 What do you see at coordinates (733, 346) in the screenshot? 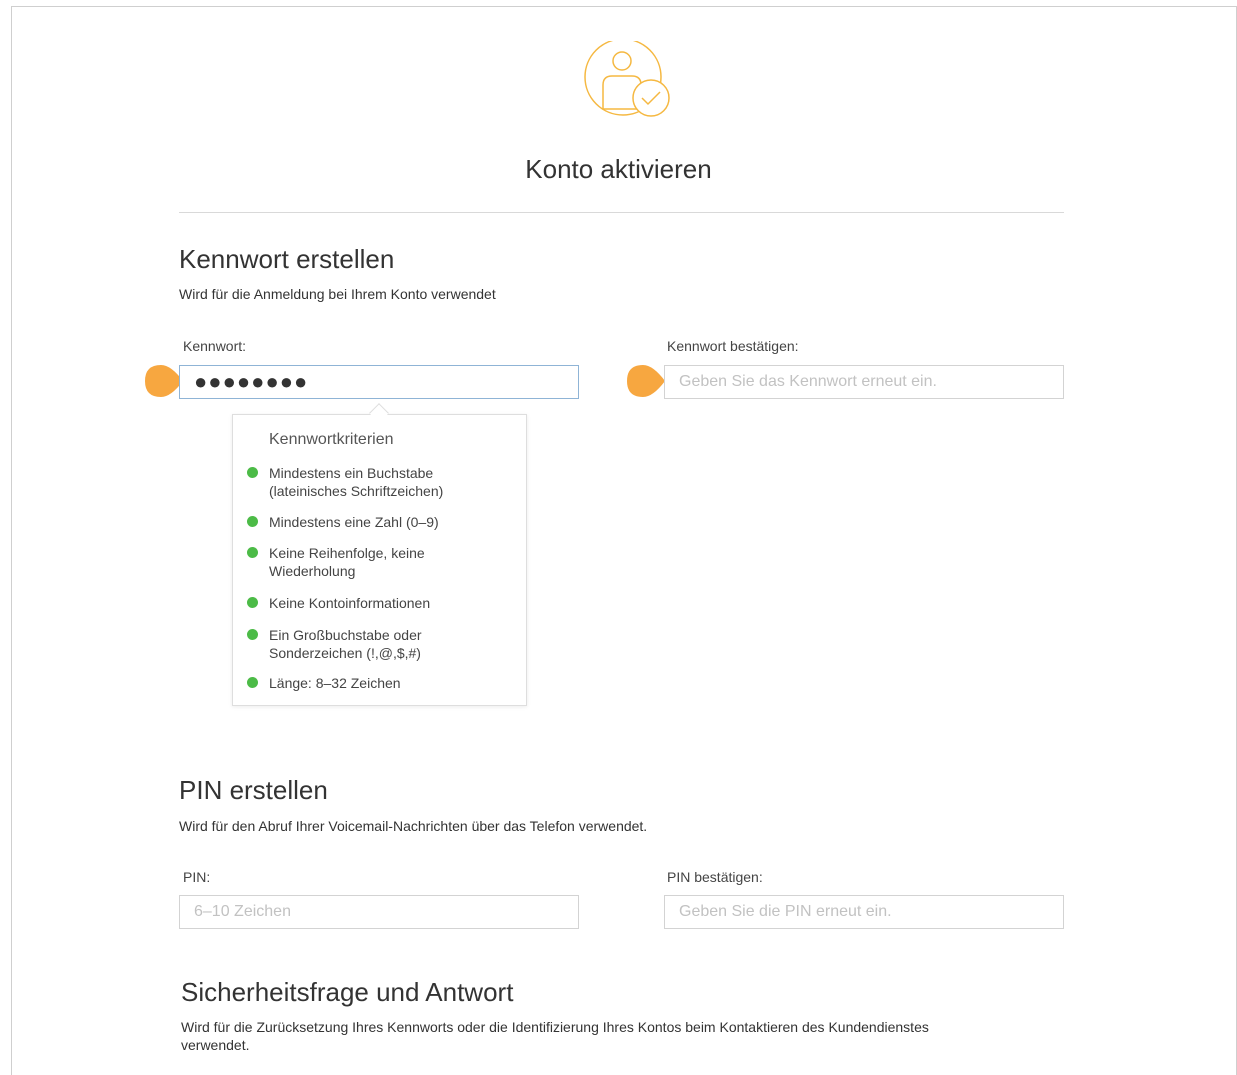
I see `confirm-password-label: Kennwort bestätigen:` at bounding box center [733, 346].